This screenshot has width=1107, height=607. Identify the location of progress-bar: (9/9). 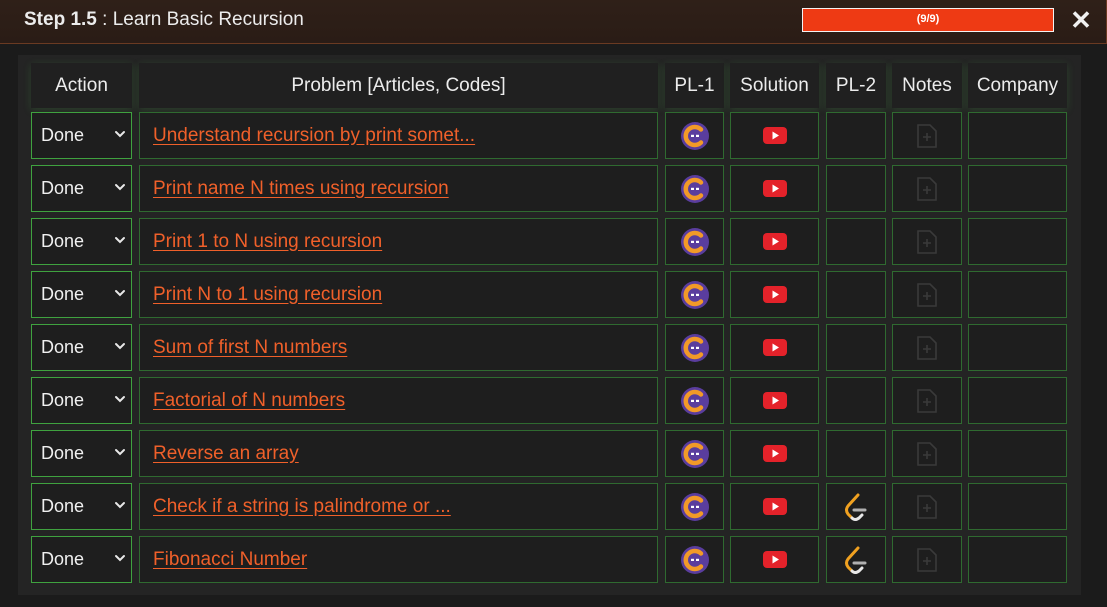
(928, 20).